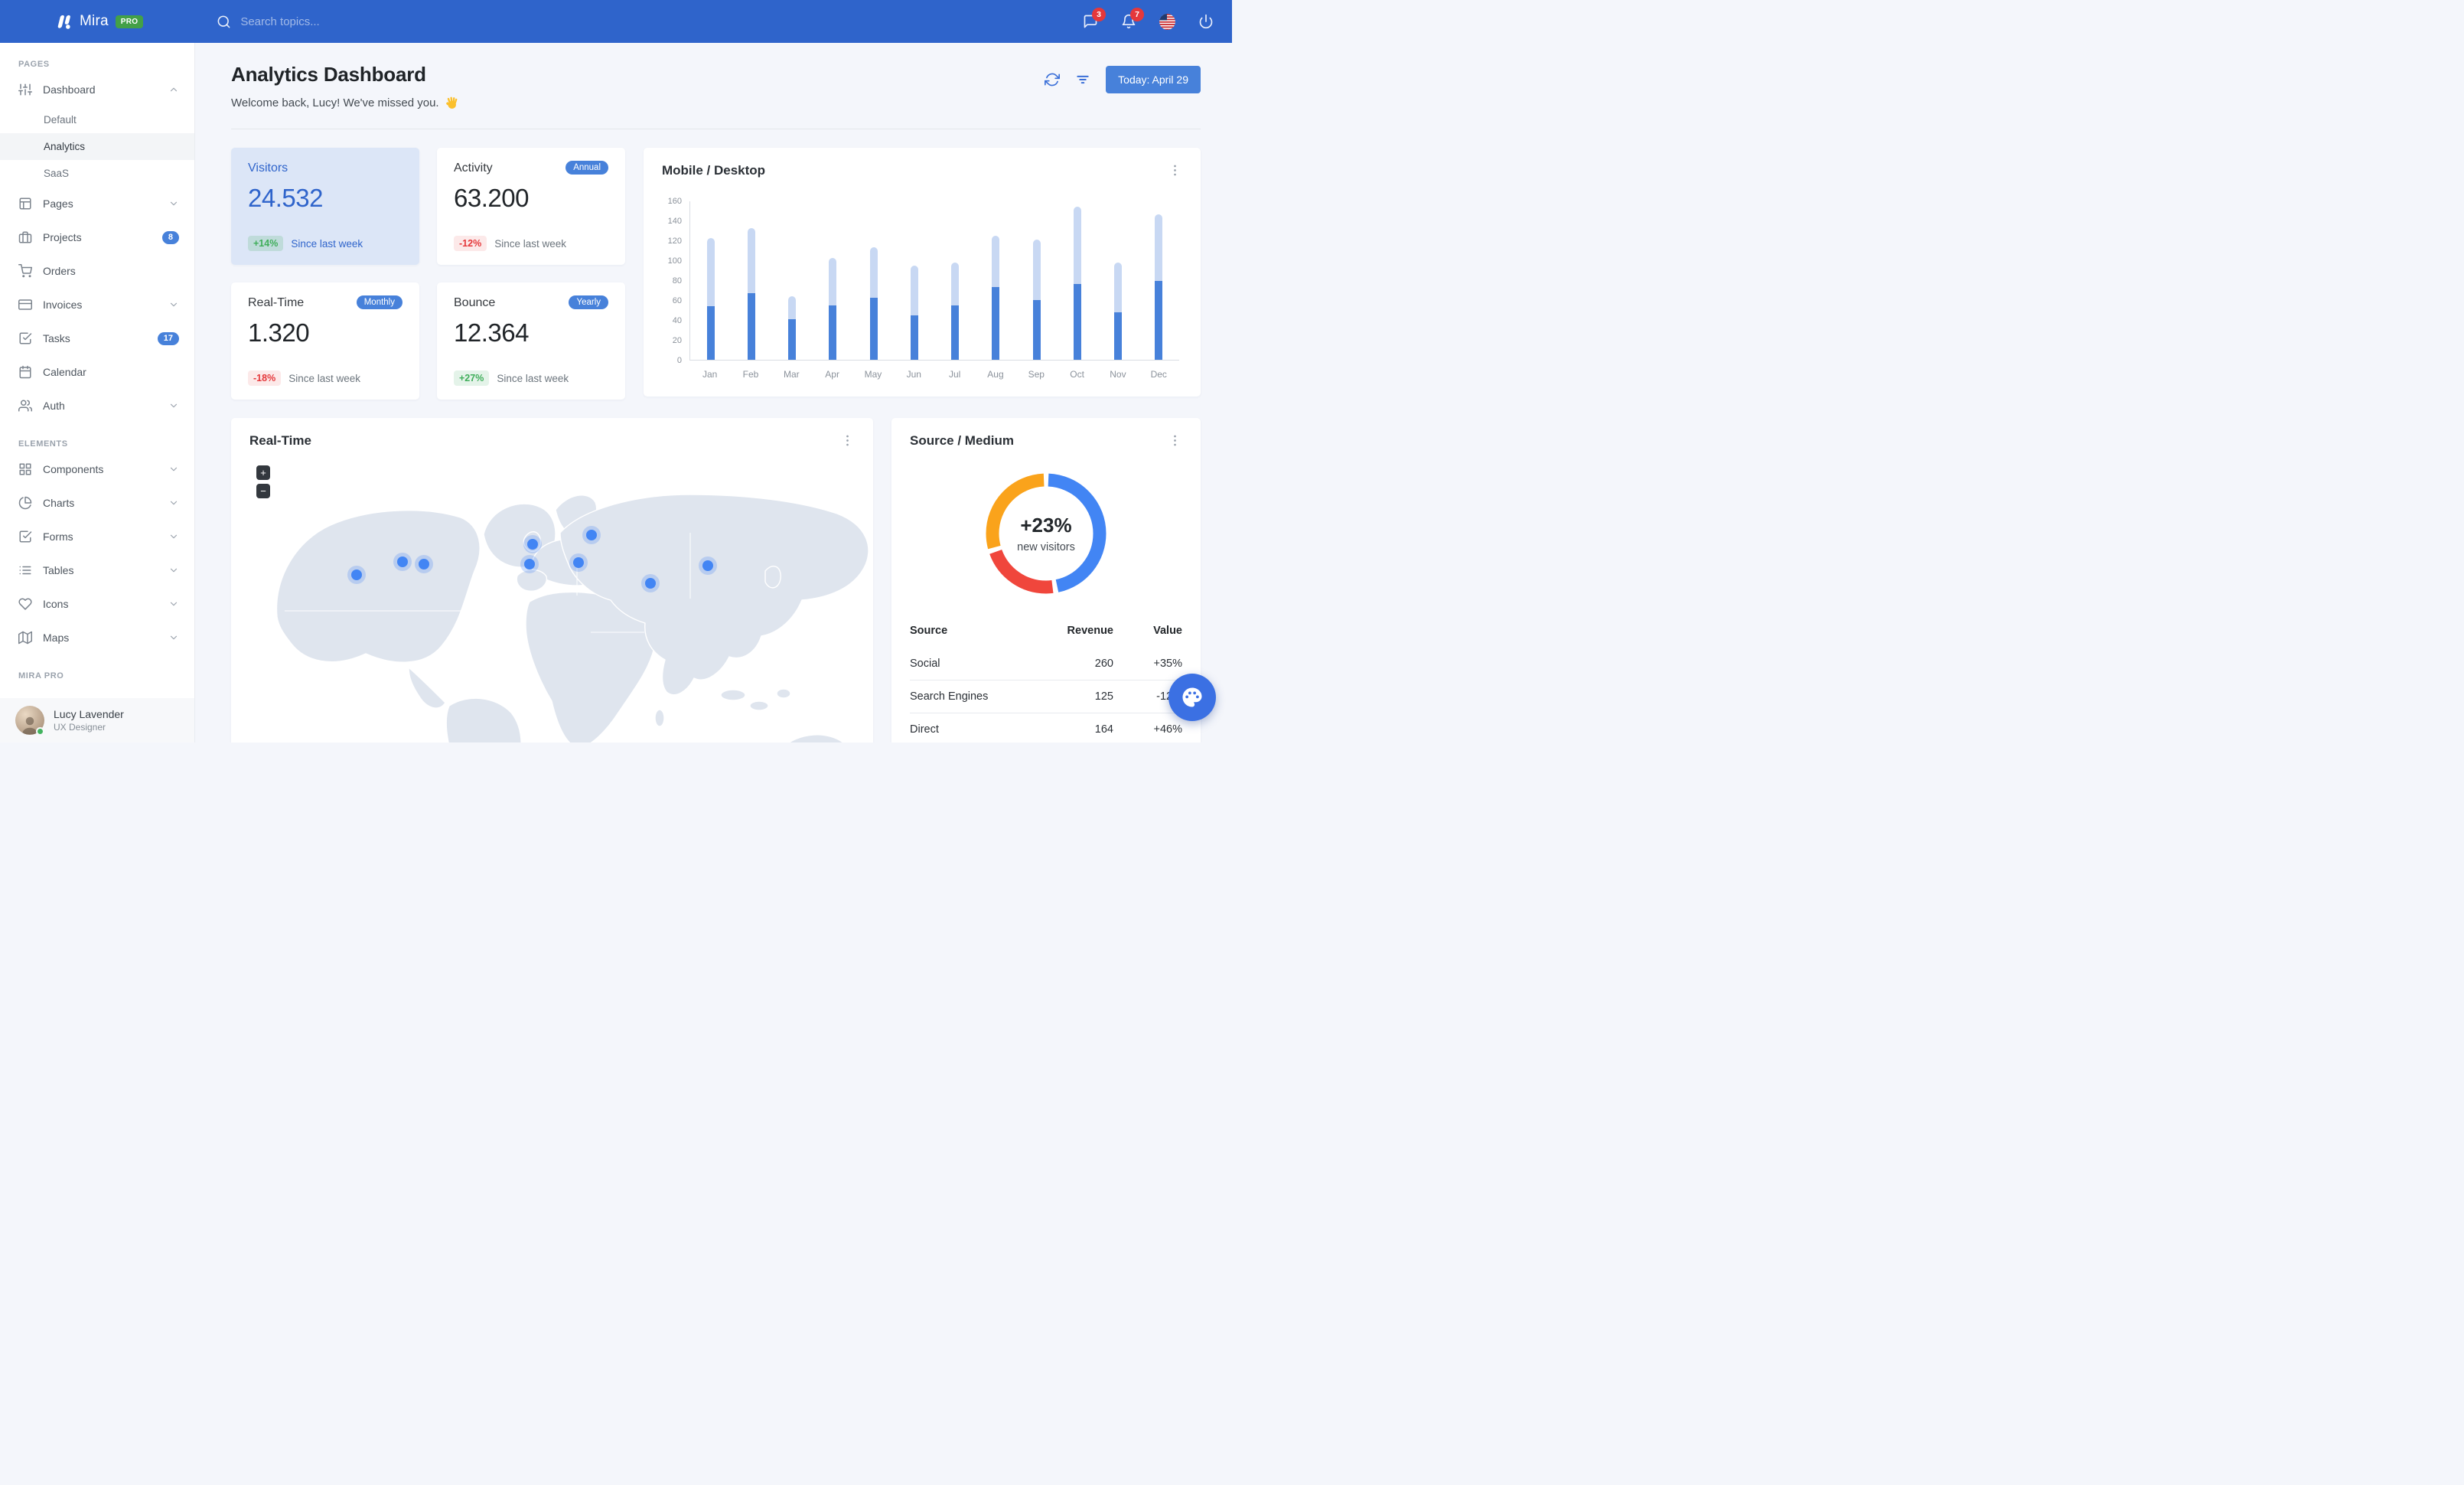 This screenshot has width=2464, height=1485. I want to click on sidebar-item-tables: Tables, so click(97, 570).